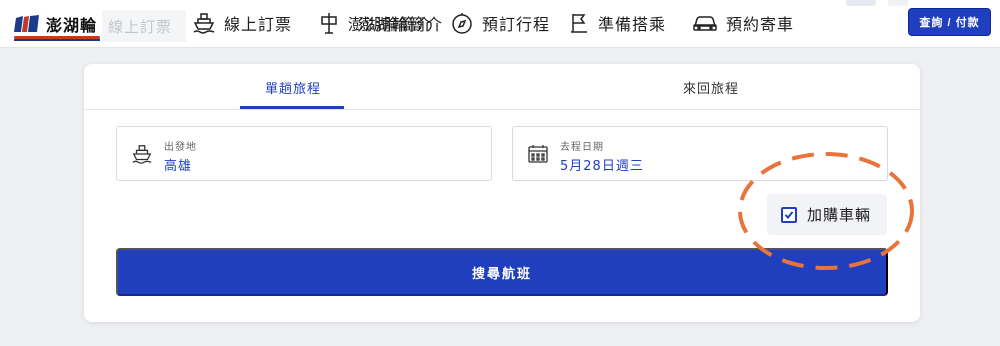  I want to click on nav-item-prepare: 準備搭乘, so click(617, 23).